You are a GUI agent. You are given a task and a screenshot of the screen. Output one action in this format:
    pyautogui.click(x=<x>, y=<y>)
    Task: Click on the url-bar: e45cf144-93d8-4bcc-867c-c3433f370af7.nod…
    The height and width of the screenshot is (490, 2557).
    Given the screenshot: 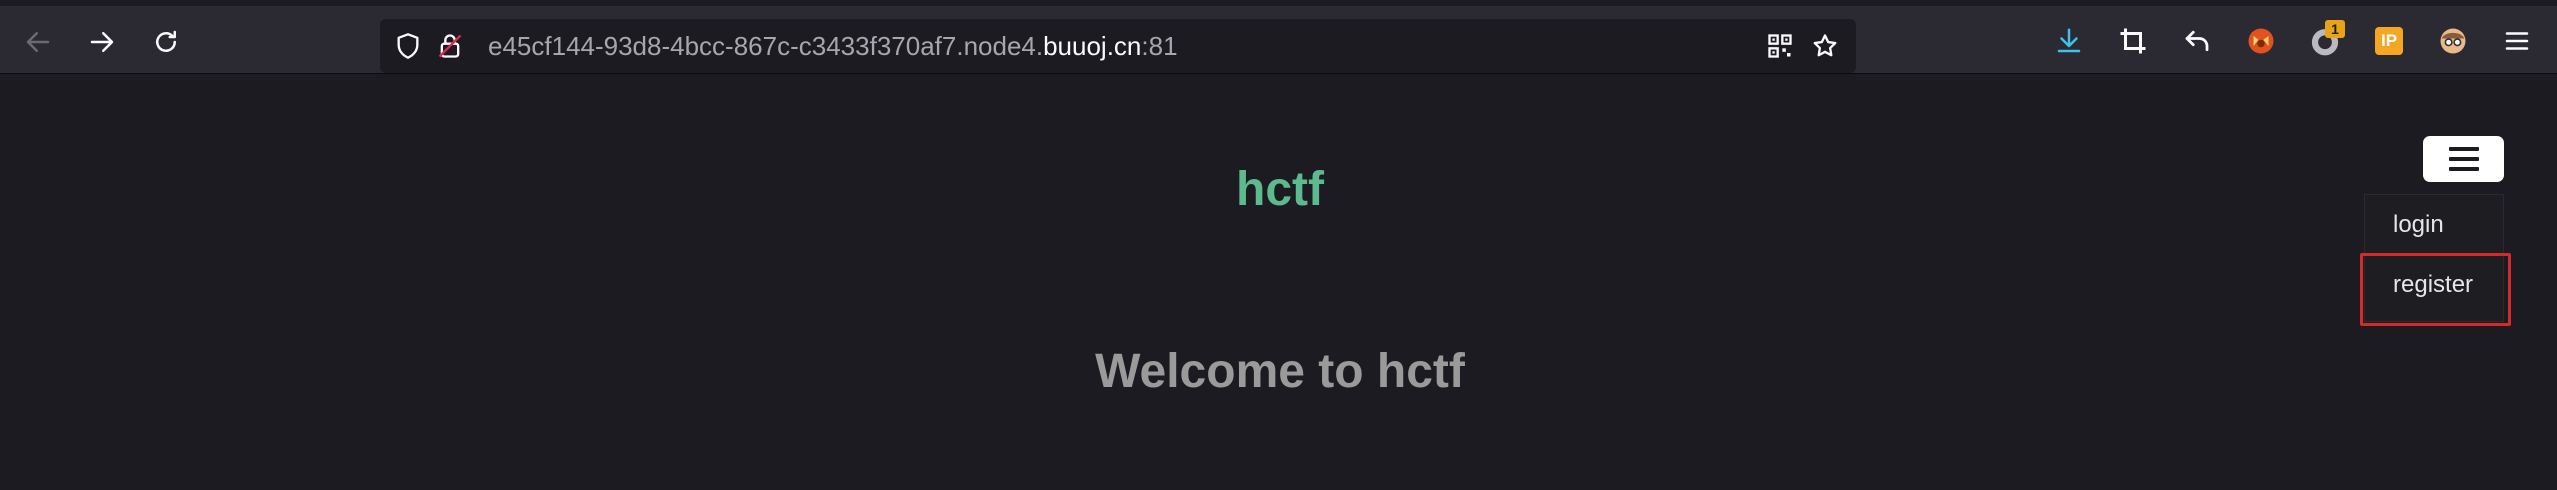 What is the action you would take?
    pyautogui.click(x=1118, y=46)
    